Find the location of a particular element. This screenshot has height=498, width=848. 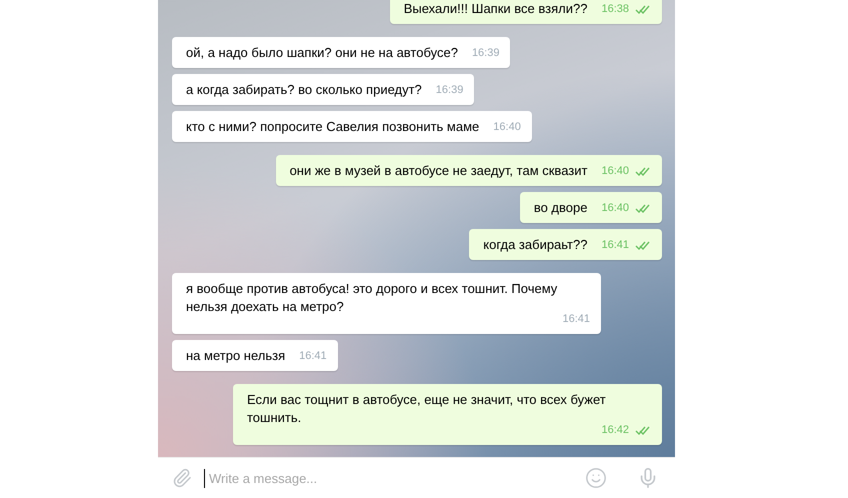

message-text: ой, а надо было шапки? они не на автобусе? is located at coordinates (322, 53).